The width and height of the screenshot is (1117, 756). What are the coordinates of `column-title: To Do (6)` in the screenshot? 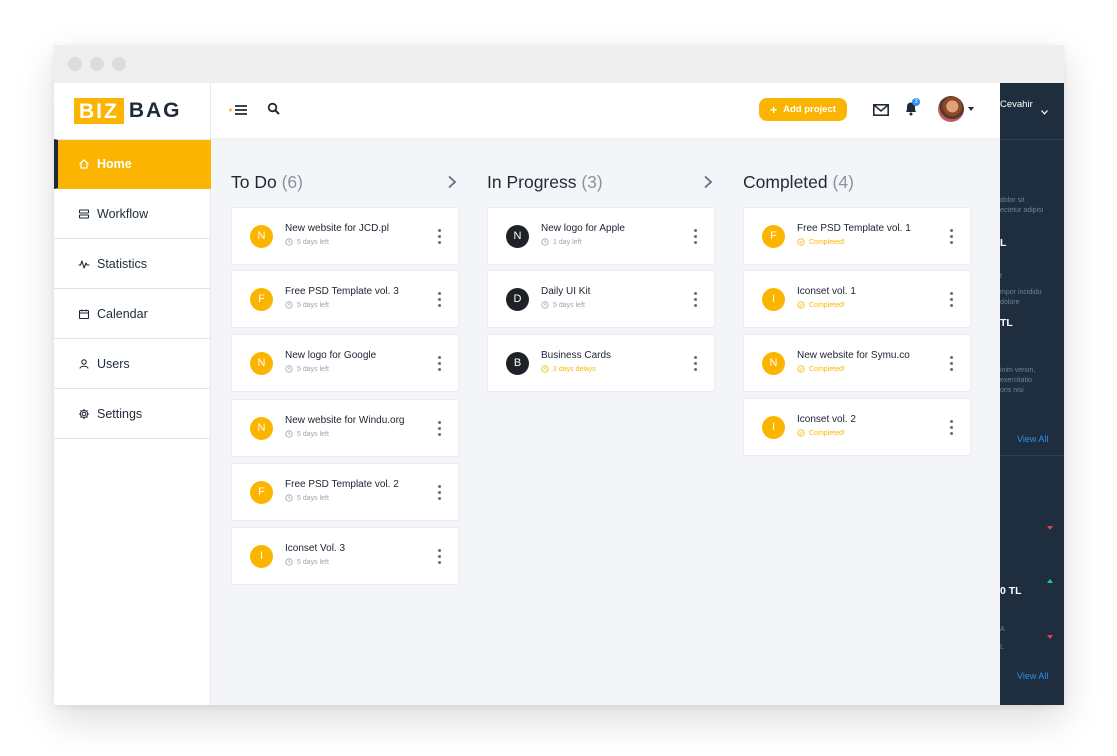 It's located at (267, 182).